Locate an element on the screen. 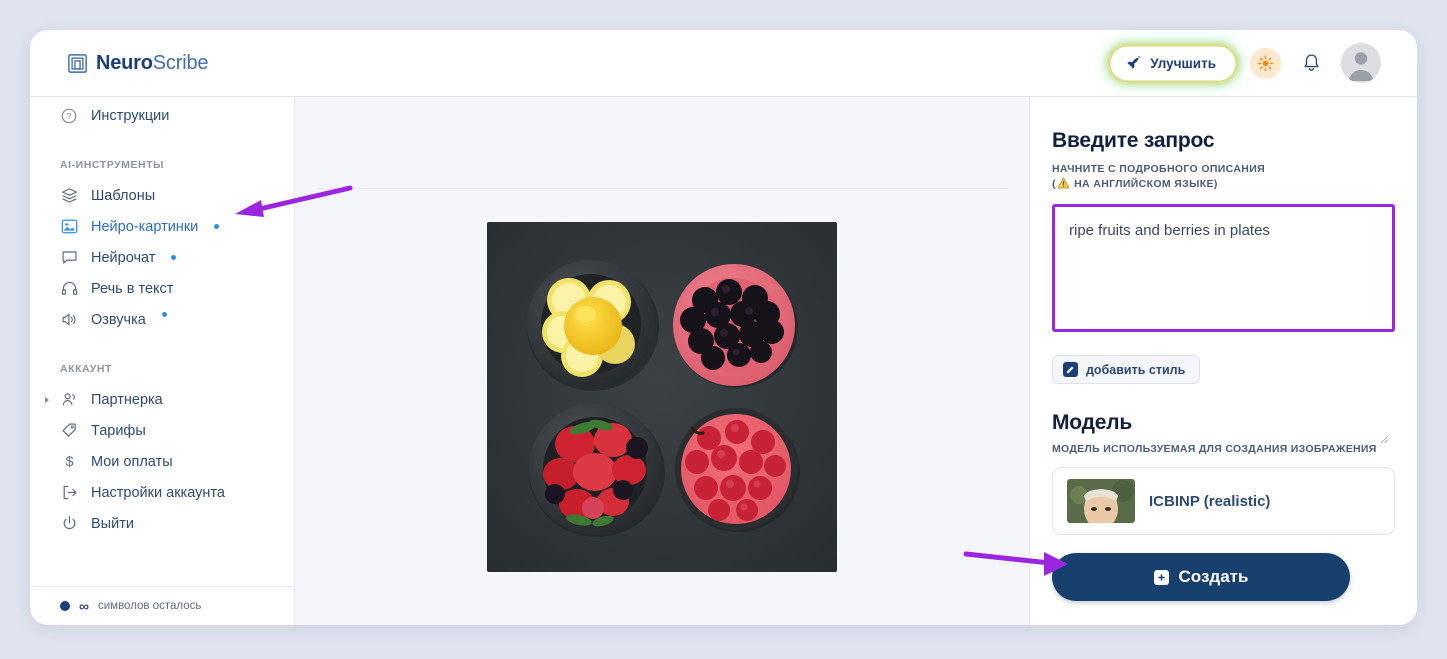  brand-logo: NeuroScribe is located at coordinates (138, 63).